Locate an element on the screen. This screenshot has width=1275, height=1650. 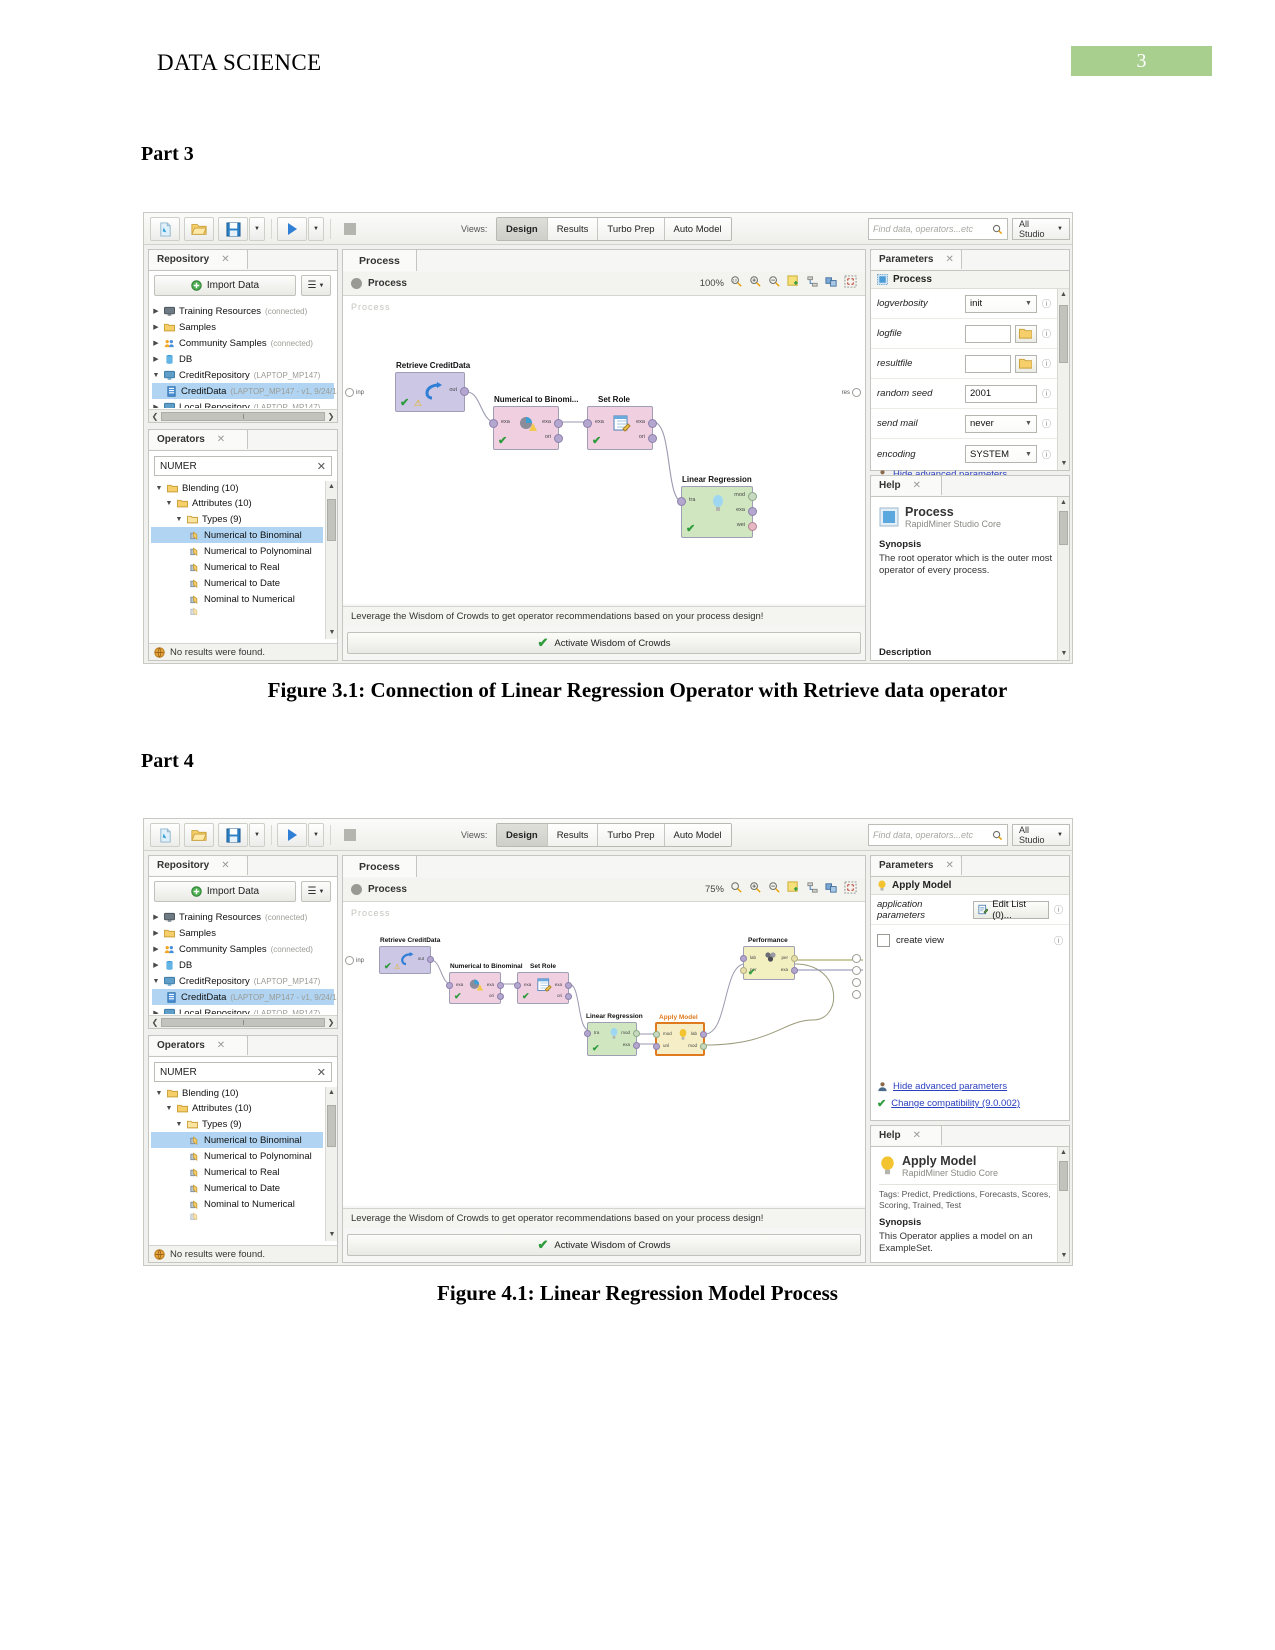
param-row-resultfile: resultfile ⓘ is located at coordinates (964, 364).